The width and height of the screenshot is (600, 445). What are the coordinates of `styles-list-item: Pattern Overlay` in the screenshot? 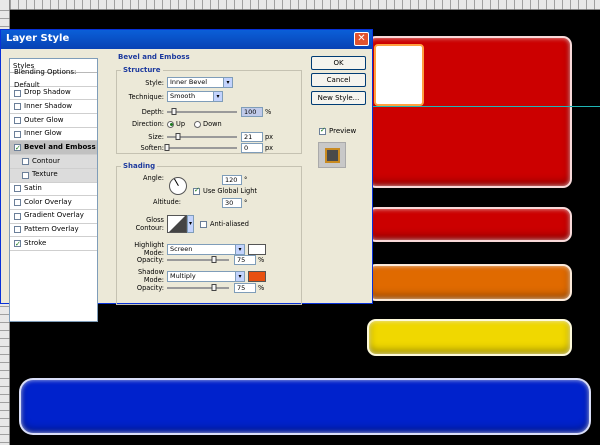 It's located at (53, 231).